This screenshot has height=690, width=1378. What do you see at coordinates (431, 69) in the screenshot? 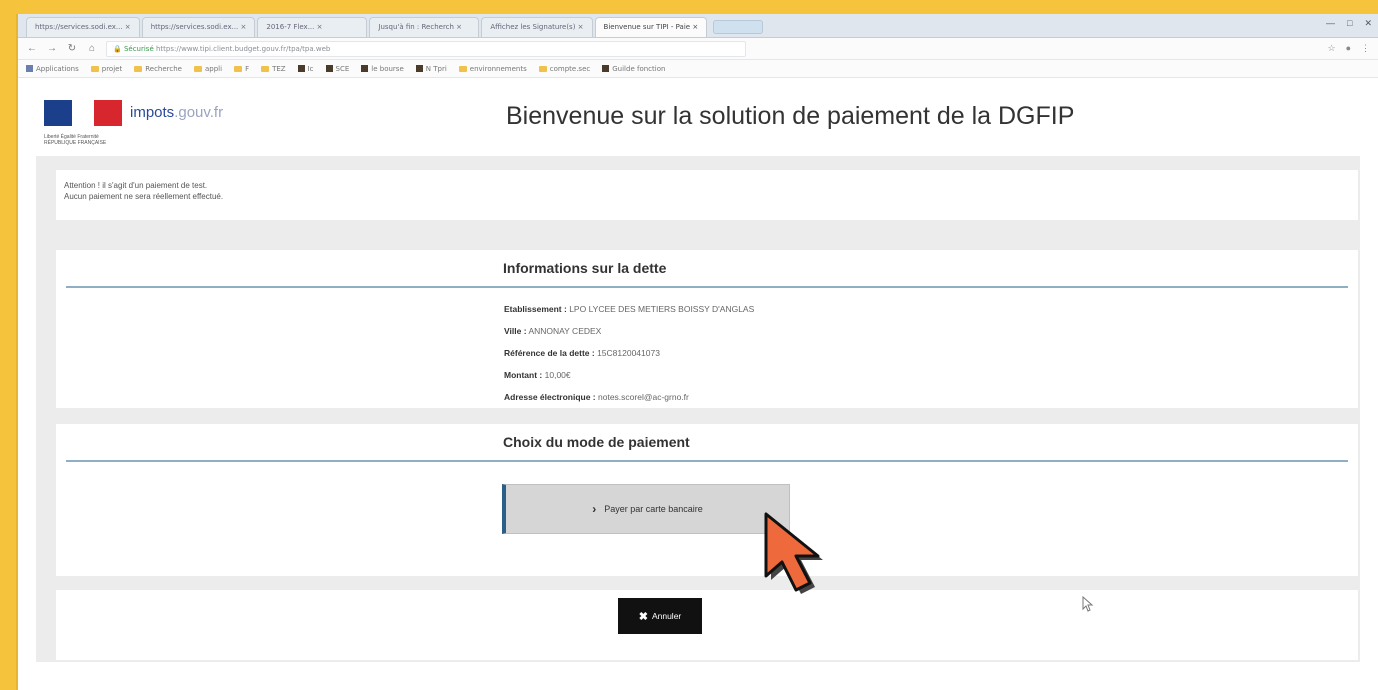
I see `bookmark-item: N Tpri` at bounding box center [431, 69].